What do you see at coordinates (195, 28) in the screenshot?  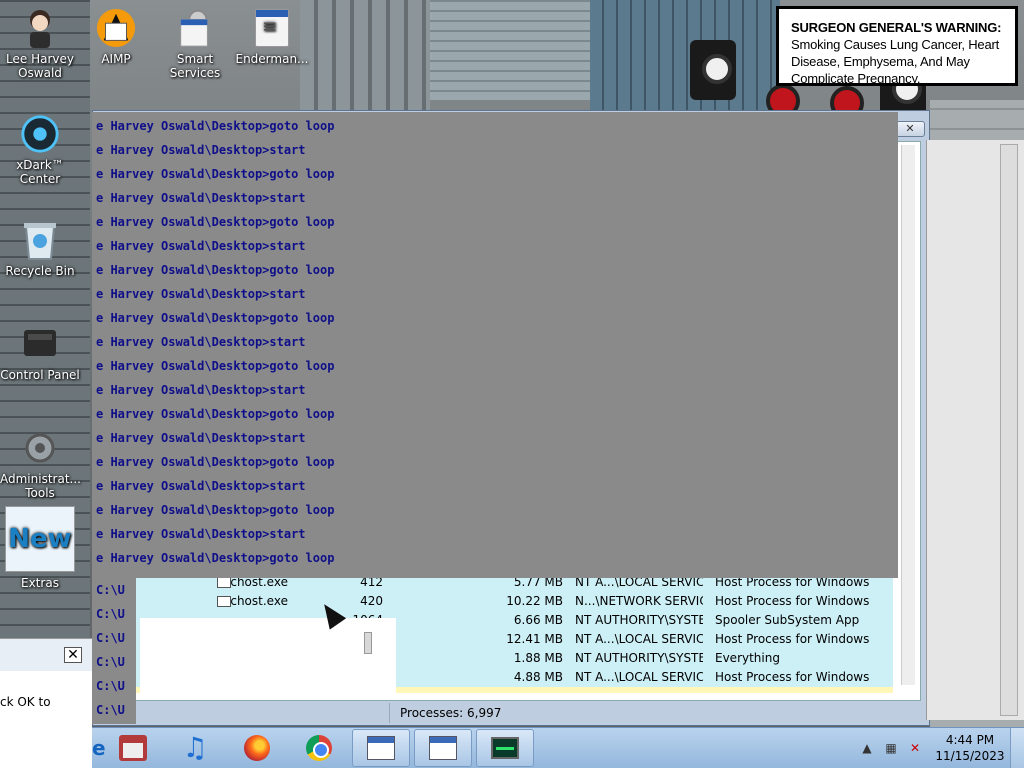 I see `gear-app-icon` at bounding box center [195, 28].